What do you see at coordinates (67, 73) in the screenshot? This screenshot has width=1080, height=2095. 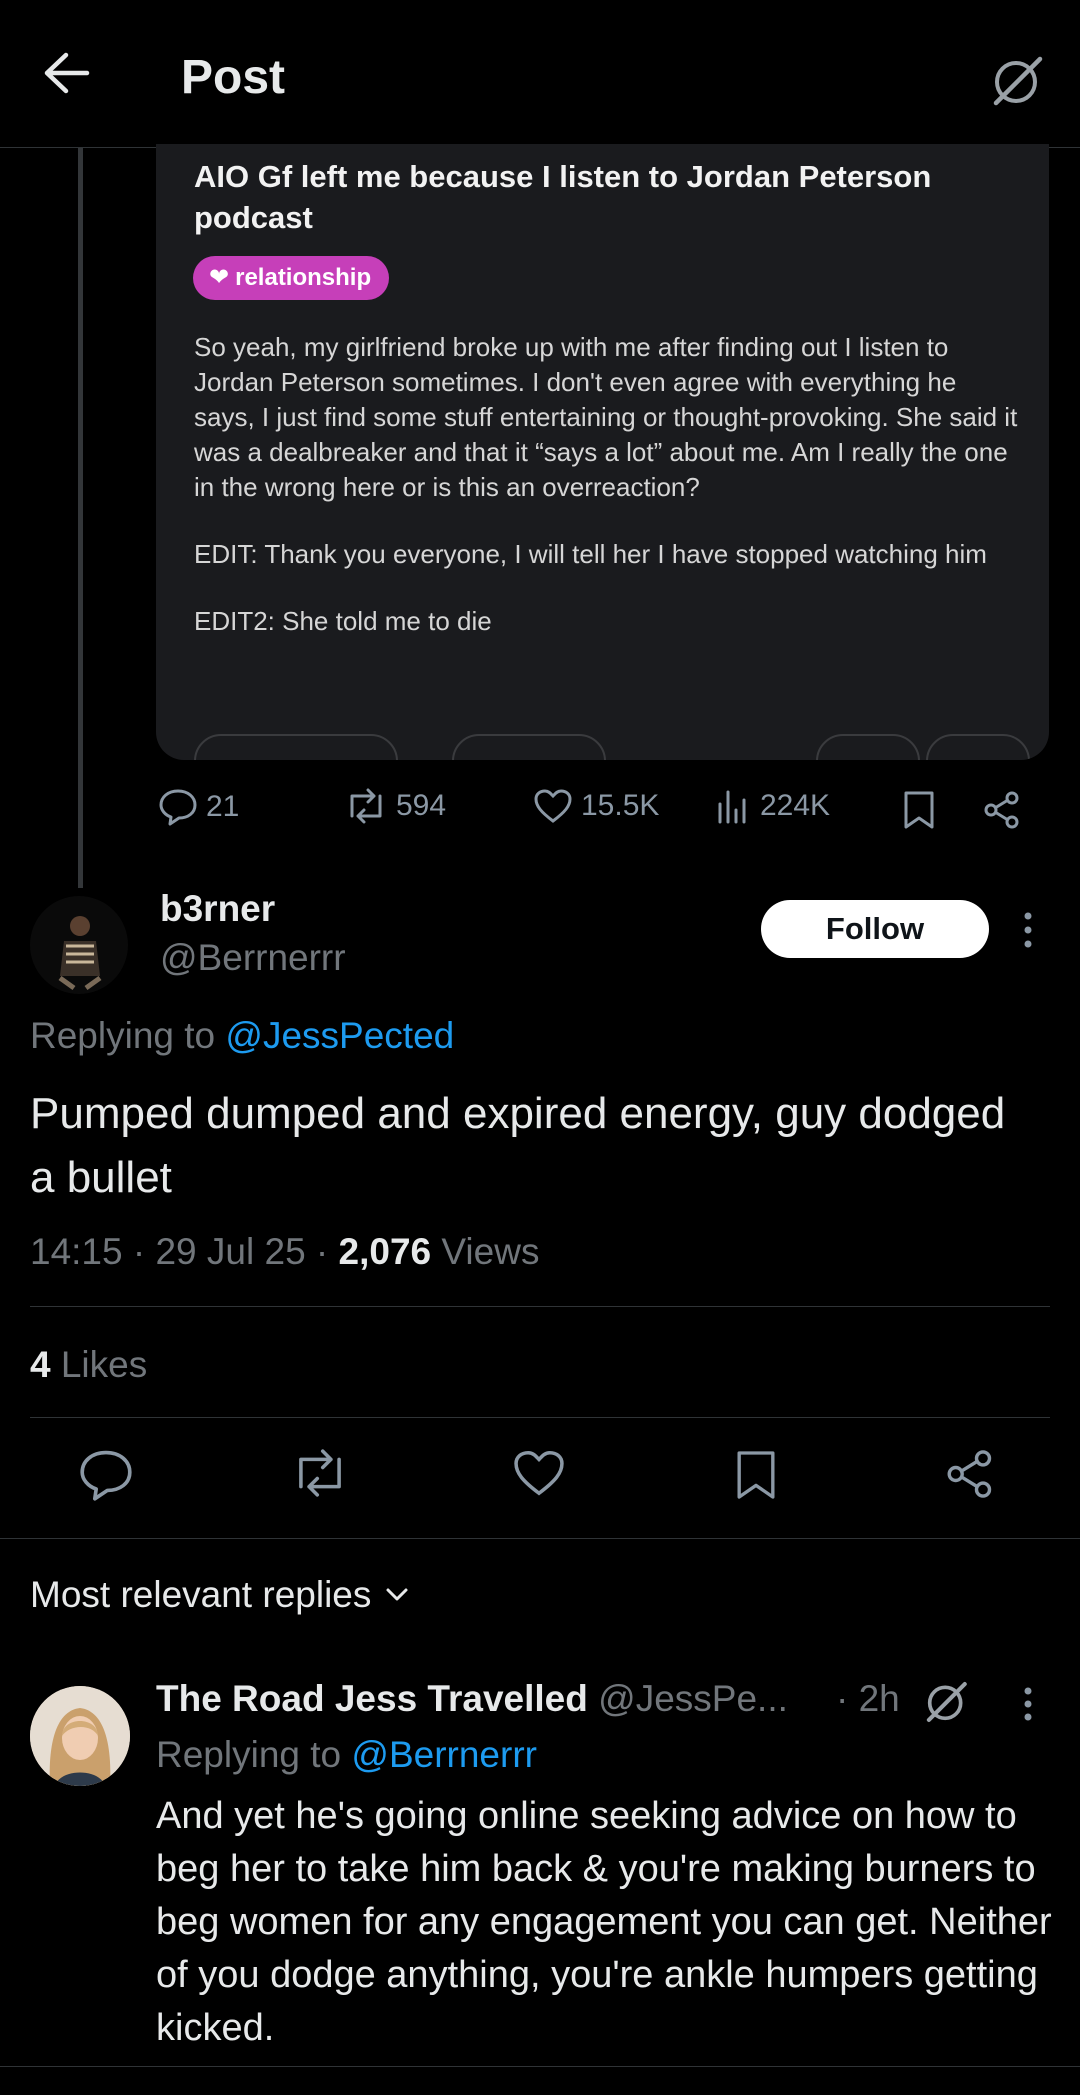 I see `back-arrow-icon` at bounding box center [67, 73].